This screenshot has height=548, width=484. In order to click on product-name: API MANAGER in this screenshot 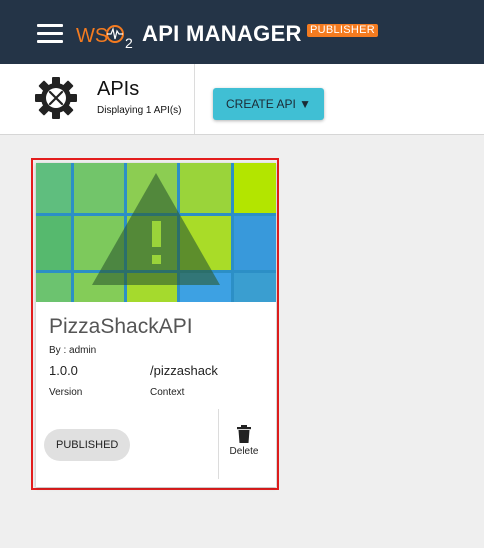, I will do `click(222, 33)`.